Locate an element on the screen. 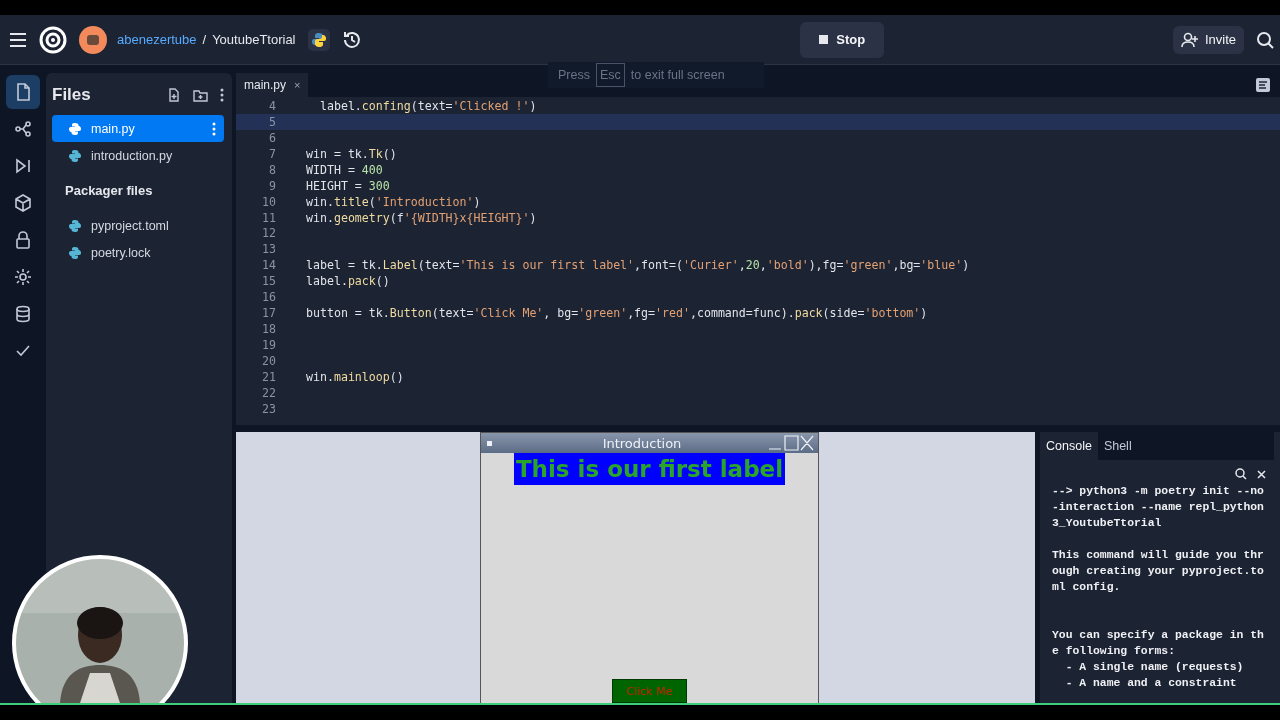 Image resolution: width=1280 pixels, height=720 pixels. invite-button: Invite is located at coordinates (1208, 39).